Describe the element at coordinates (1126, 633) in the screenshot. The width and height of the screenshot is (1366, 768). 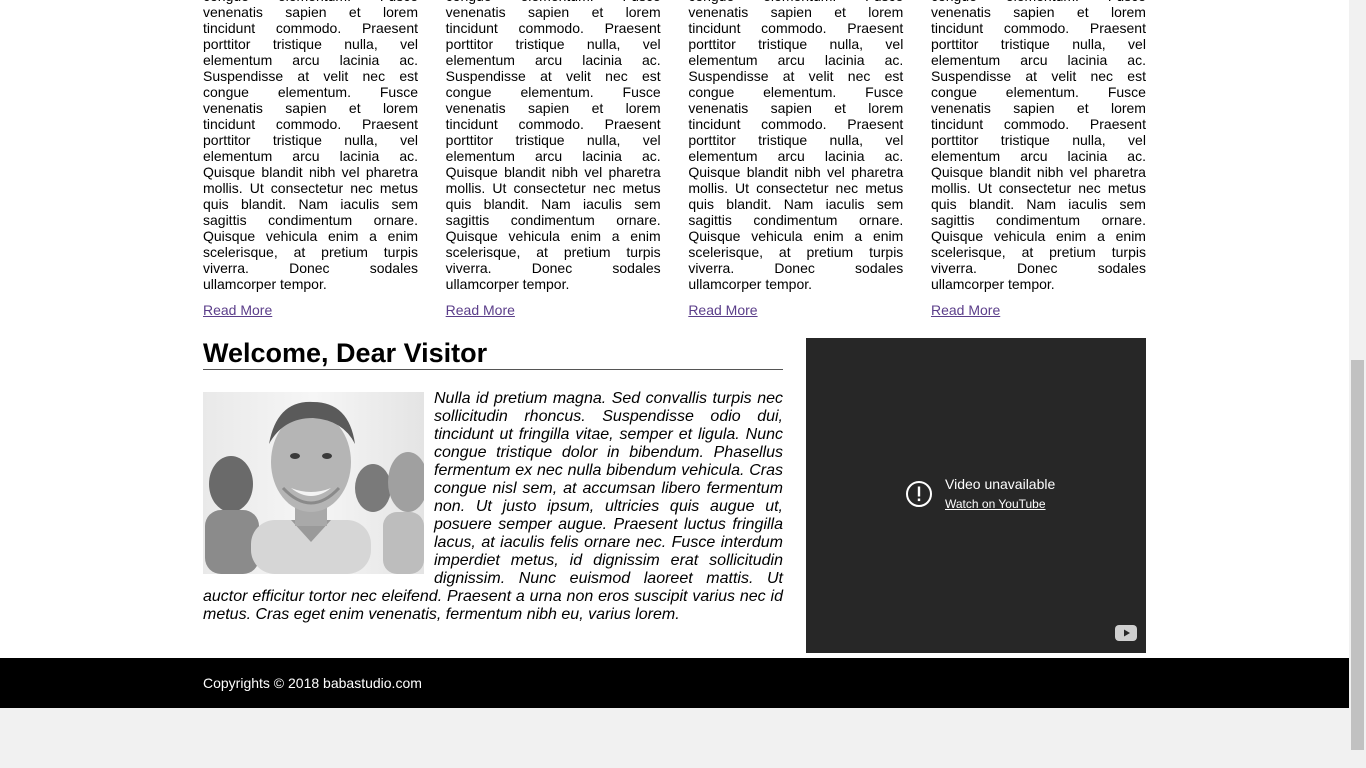
I see `youtube-icon` at that location.